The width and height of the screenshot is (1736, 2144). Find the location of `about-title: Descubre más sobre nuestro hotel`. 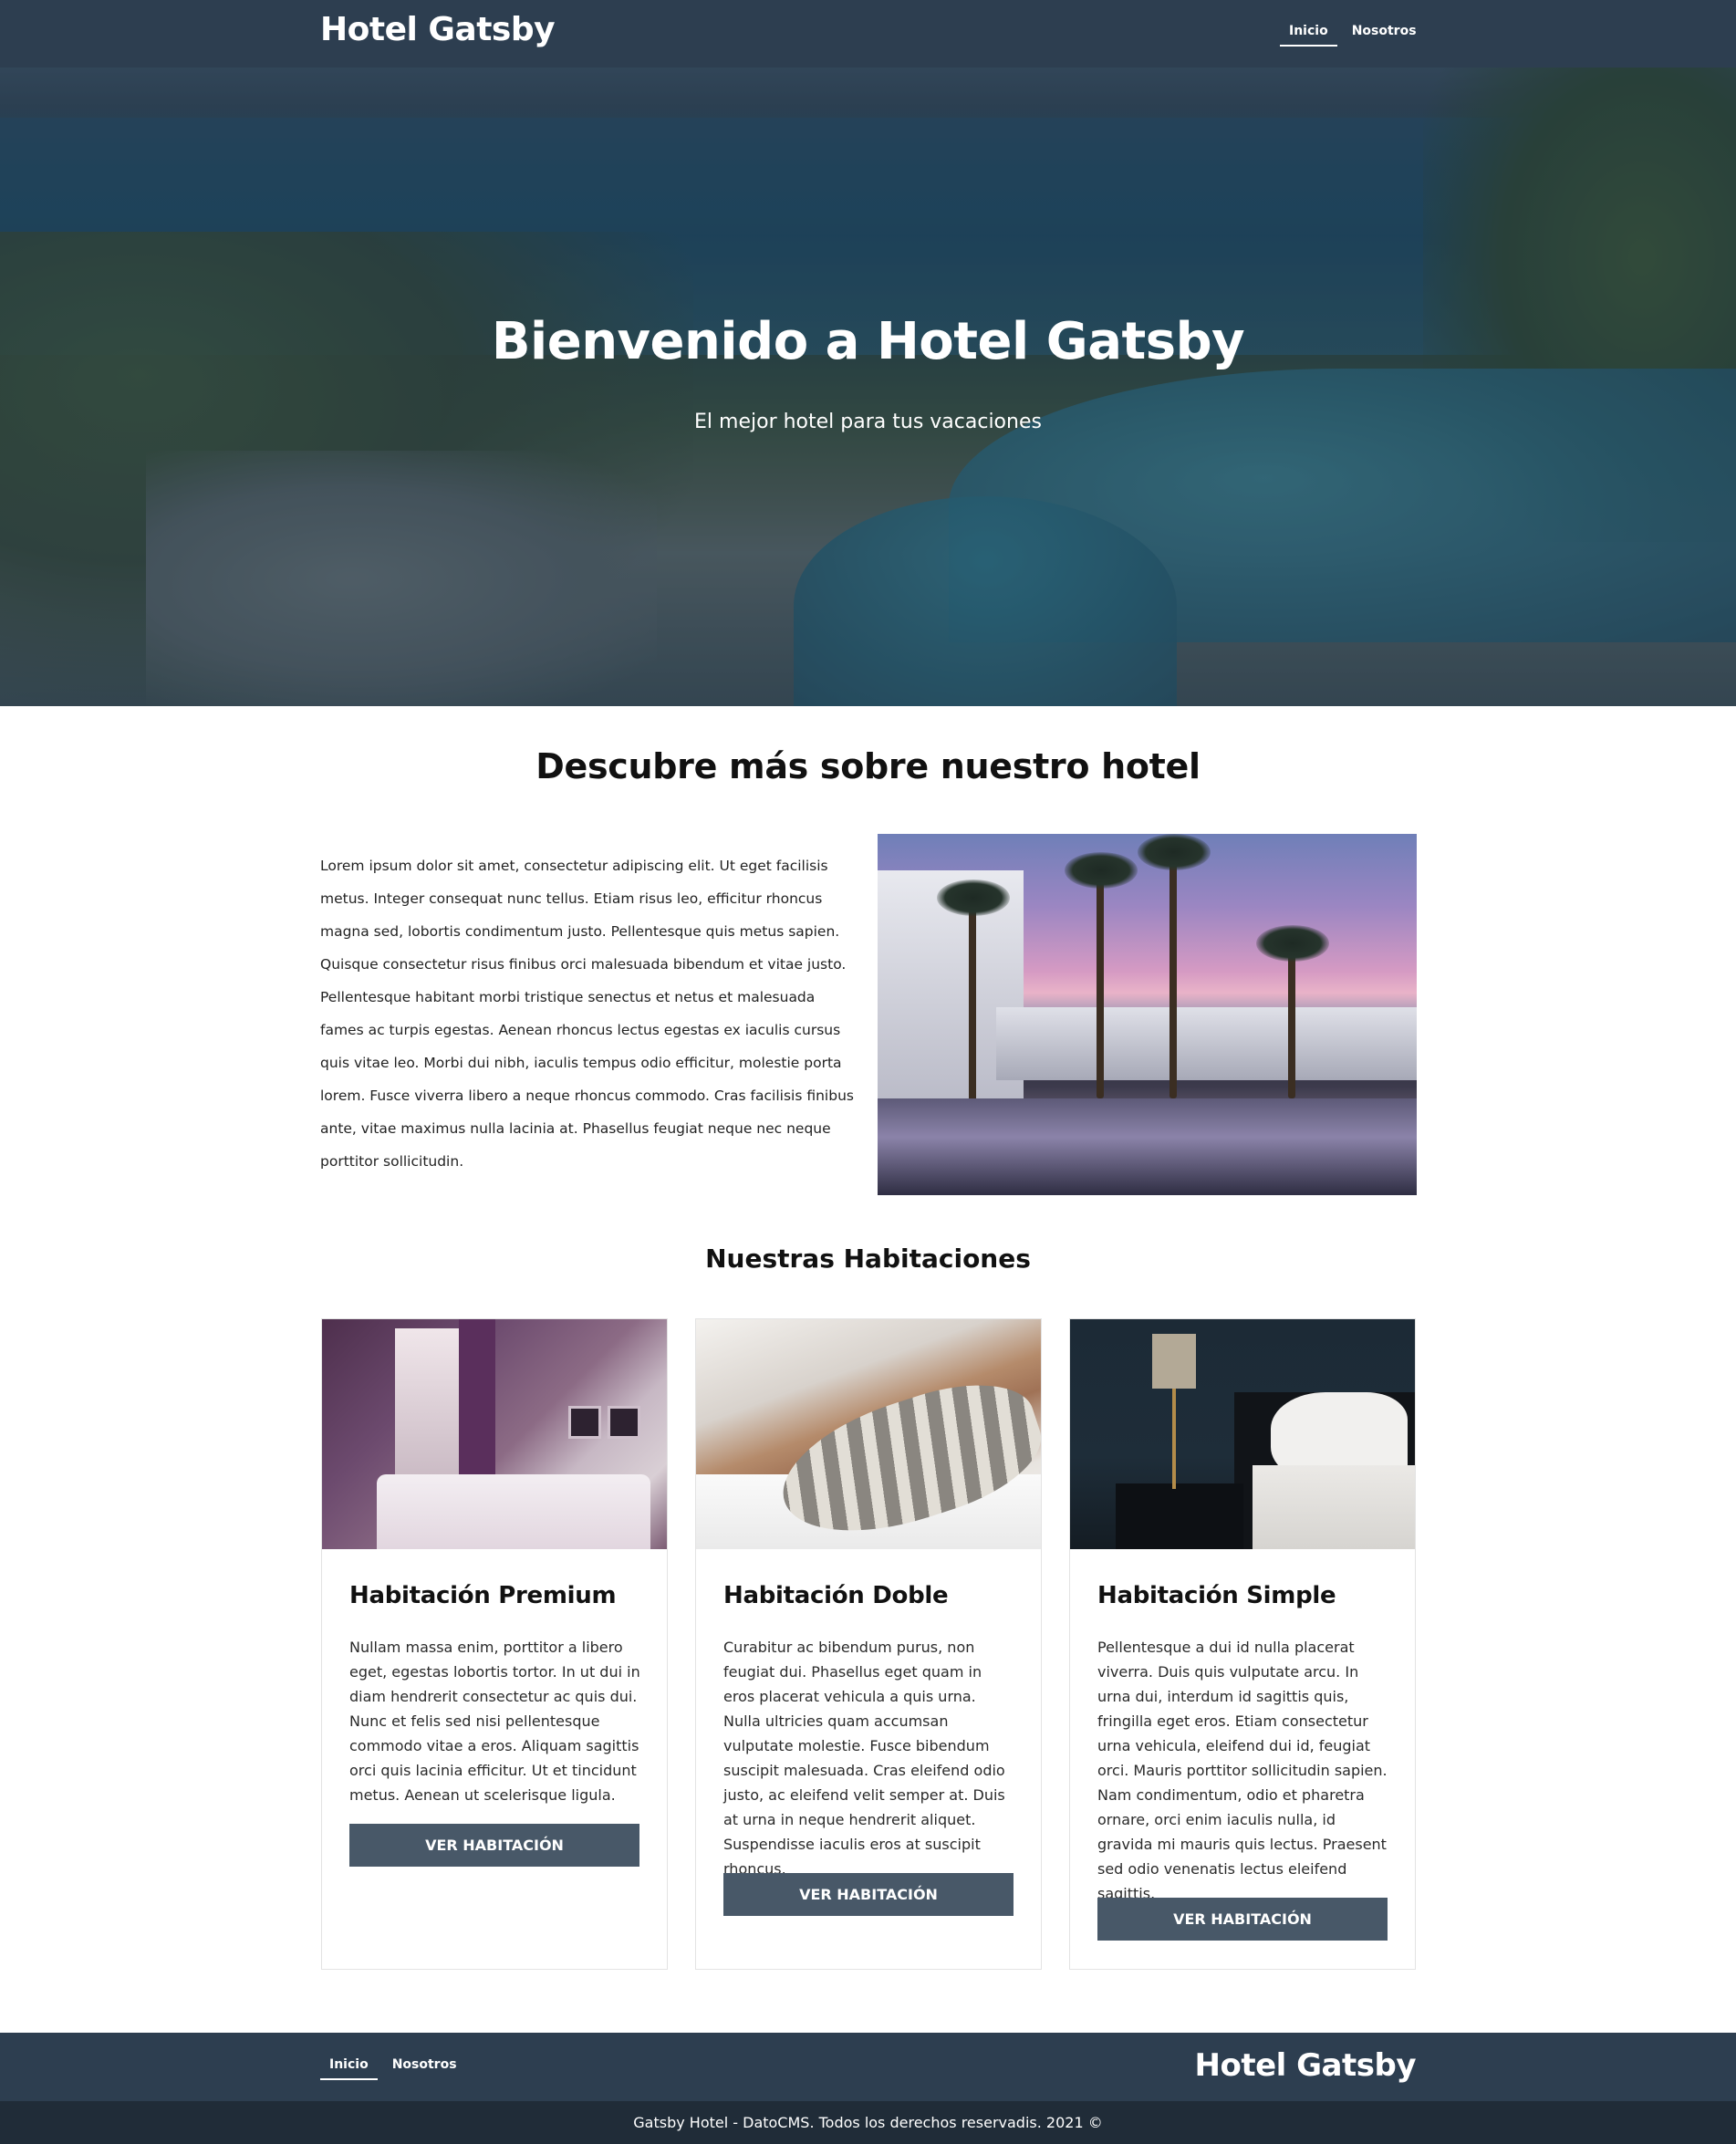

about-title: Descubre más sobre nuestro hotel is located at coordinates (868, 766).